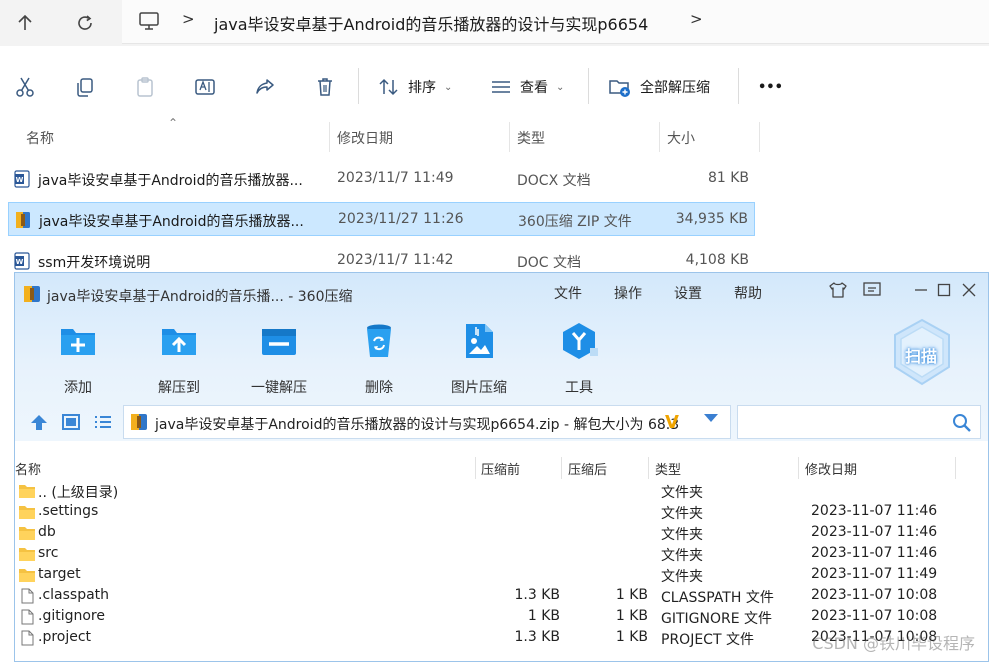 This screenshot has width=989, height=662. Describe the element at coordinates (71, 422) in the screenshot. I see `thumbnail-view-icon` at that location.